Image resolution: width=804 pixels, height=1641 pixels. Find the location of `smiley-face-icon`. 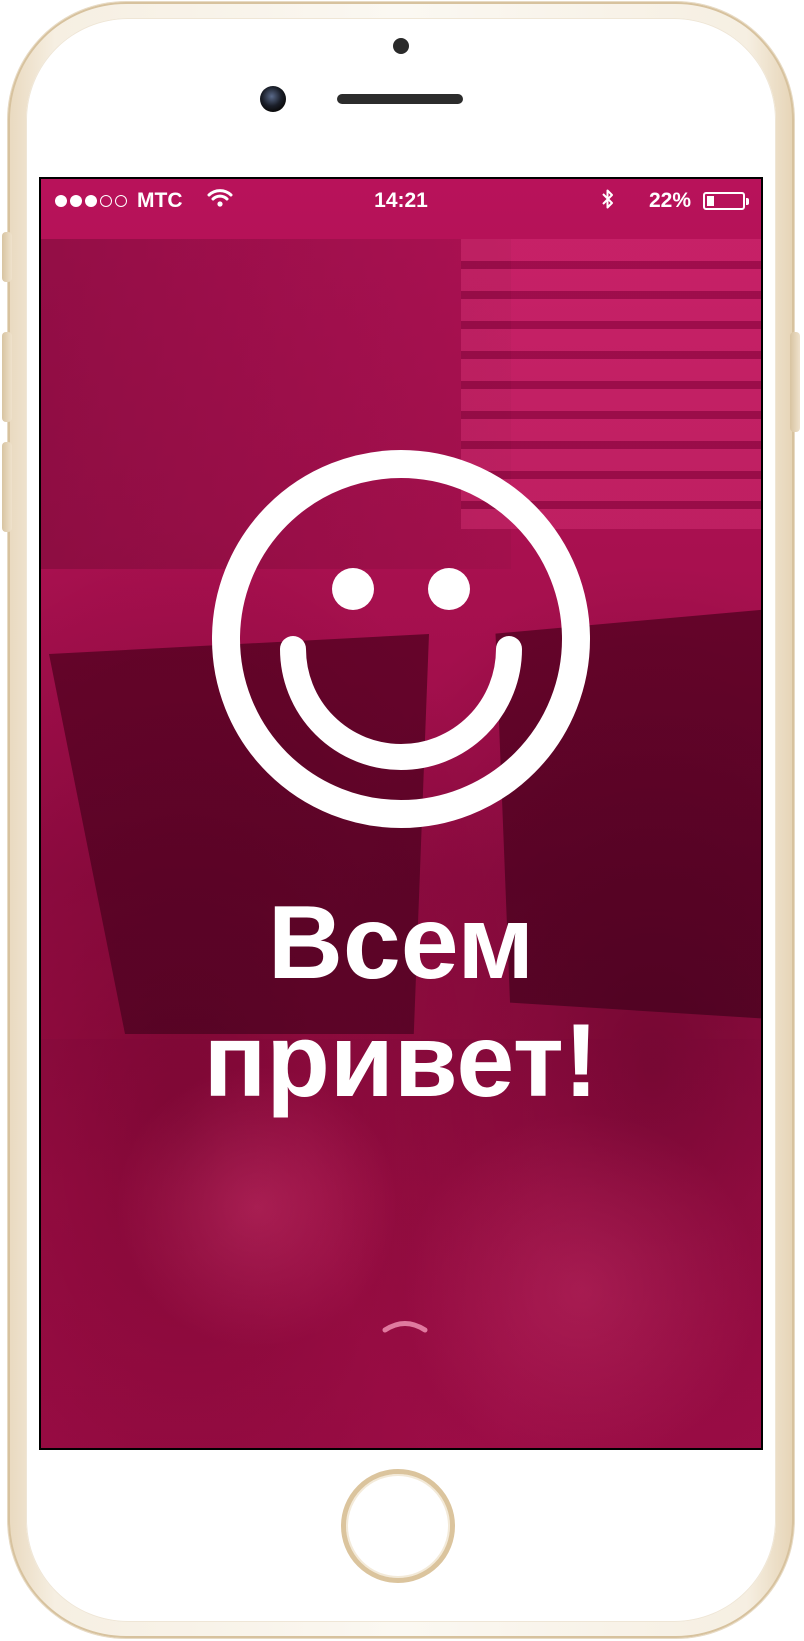

smiley-face-icon is located at coordinates (401, 639).